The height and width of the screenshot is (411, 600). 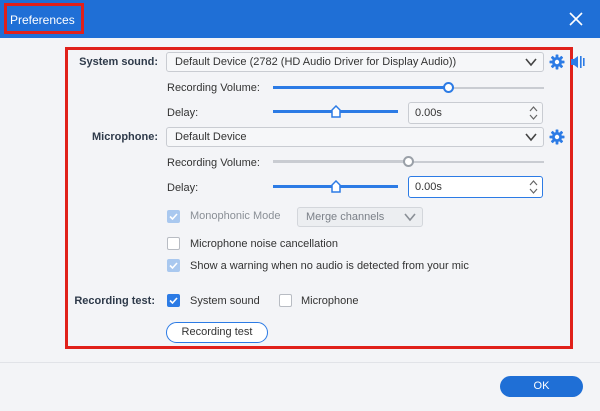 I want to click on ok-button: OK, so click(x=541, y=386).